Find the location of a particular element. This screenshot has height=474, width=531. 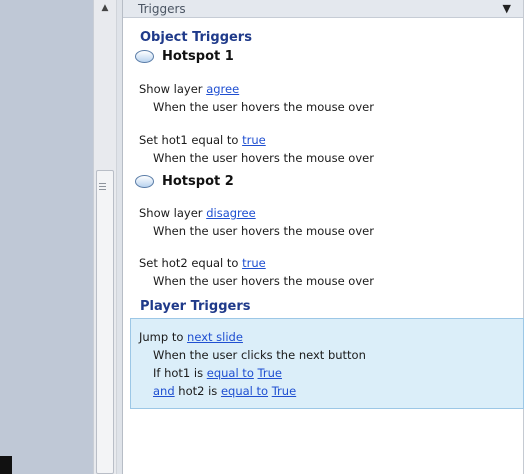

condition-2-value-link: True is located at coordinates (284, 391).